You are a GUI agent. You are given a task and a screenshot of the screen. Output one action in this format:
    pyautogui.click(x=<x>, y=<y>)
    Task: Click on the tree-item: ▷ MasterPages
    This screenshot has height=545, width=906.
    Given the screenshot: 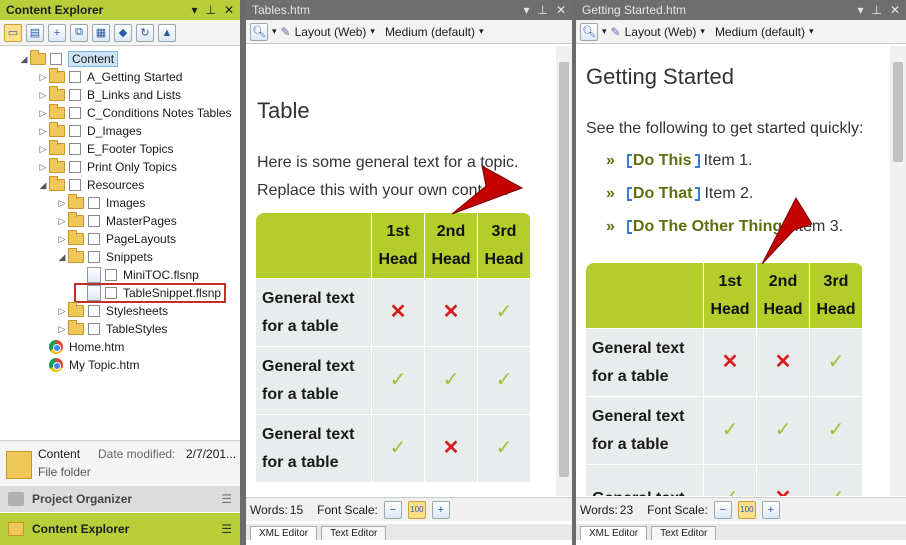 What is the action you would take?
    pyautogui.click(x=116, y=221)
    